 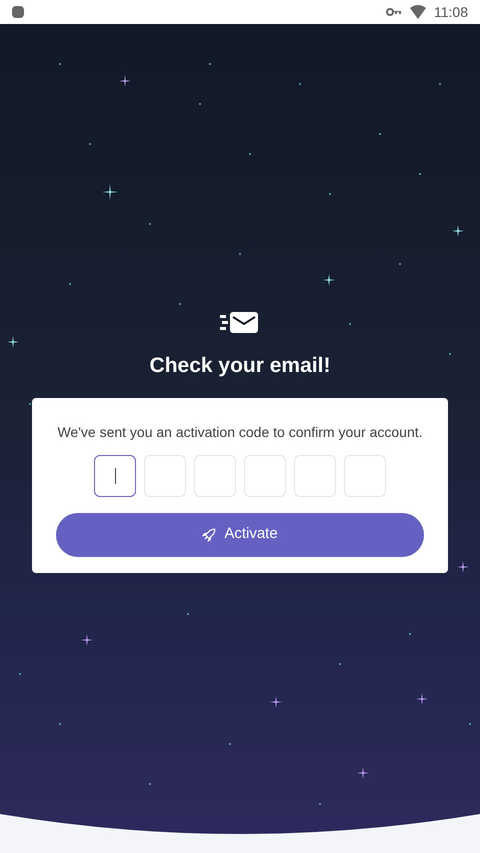 What do you see at coordinates (18, 12) in the screenshot?
I see `notification-icon` at bounding box center [18, 12].